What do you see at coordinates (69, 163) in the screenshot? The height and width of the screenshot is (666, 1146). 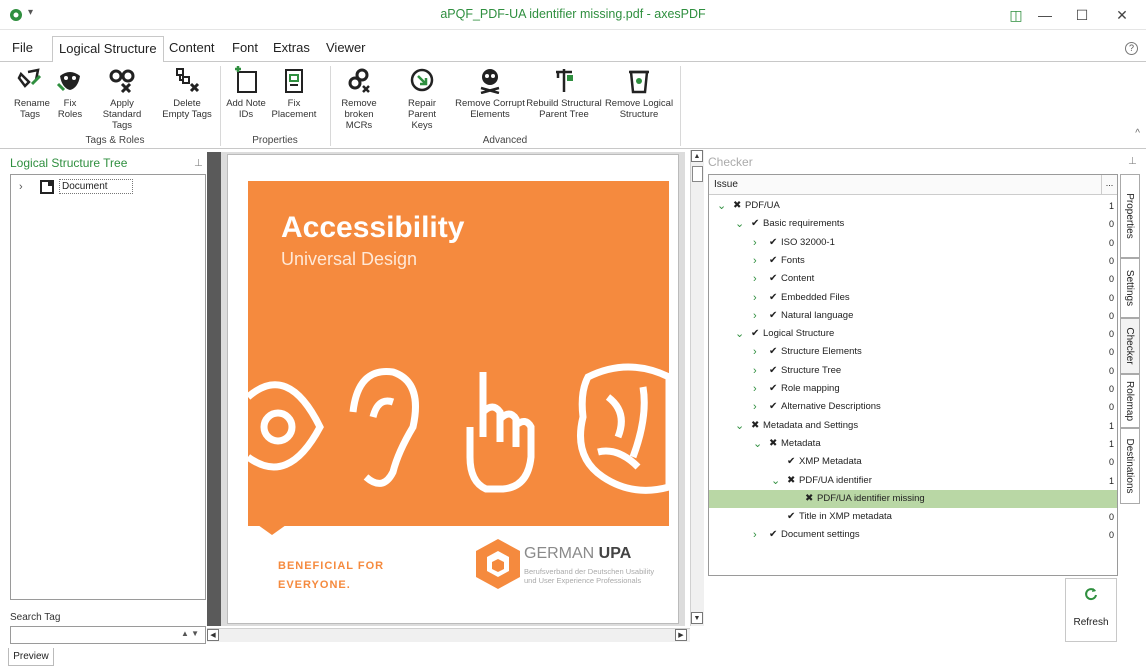 I see `panel-title: Logical Structure Tree` at bounding box center [69, 163].